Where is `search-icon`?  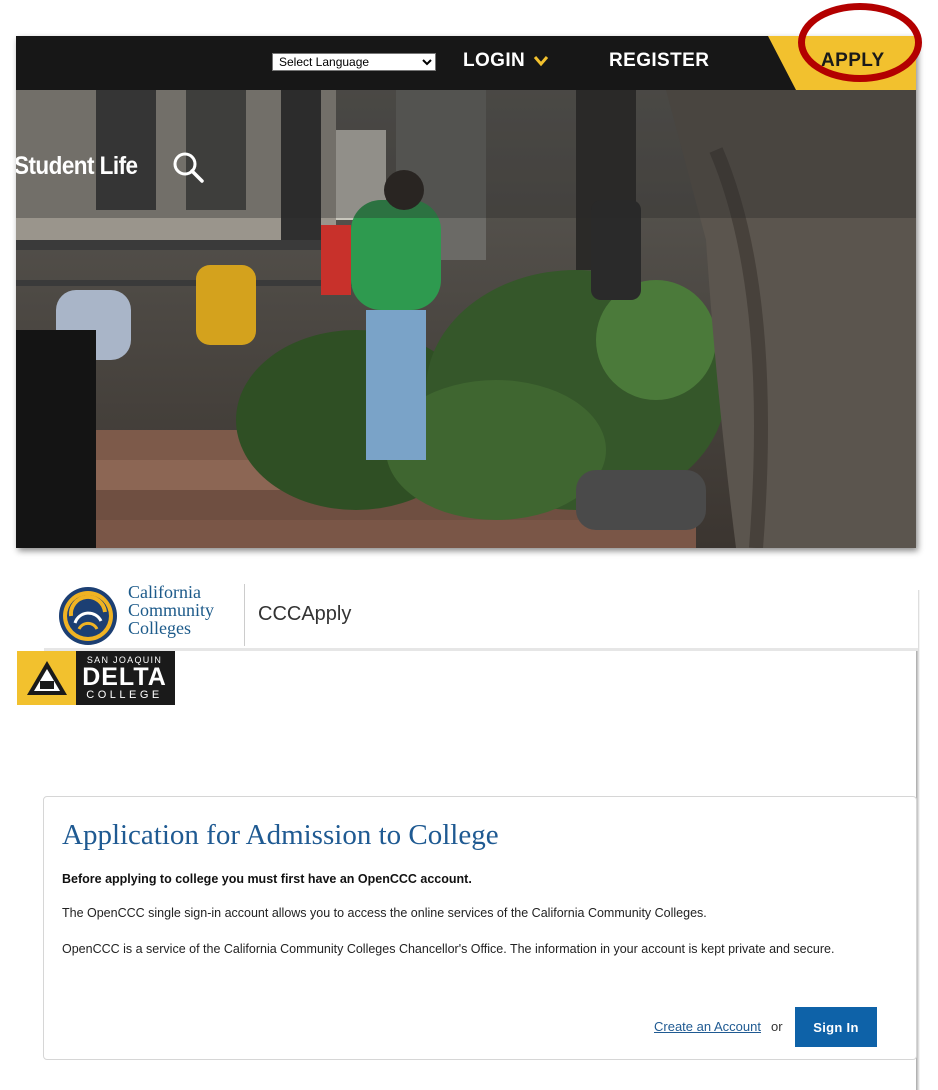 search-icon is located at coordinates (188, 167).